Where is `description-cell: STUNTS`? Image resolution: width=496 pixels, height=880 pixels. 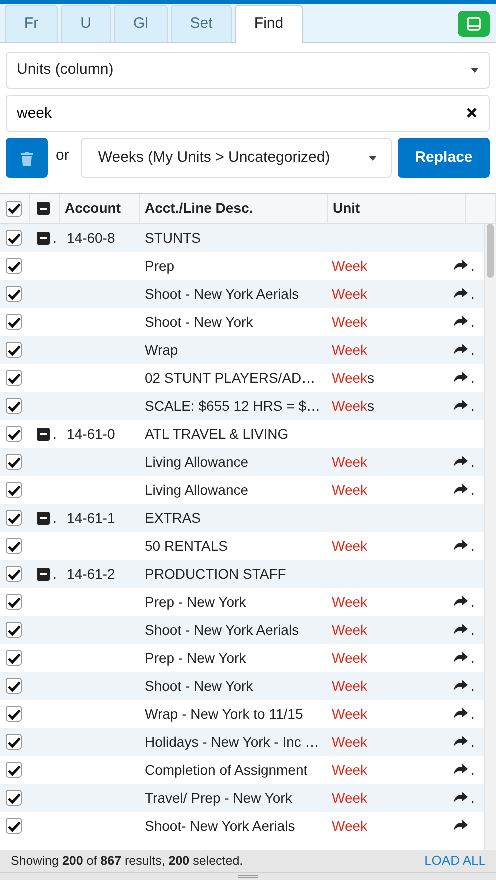 description-cell: STUNTS is located at coordinates (173, 238).